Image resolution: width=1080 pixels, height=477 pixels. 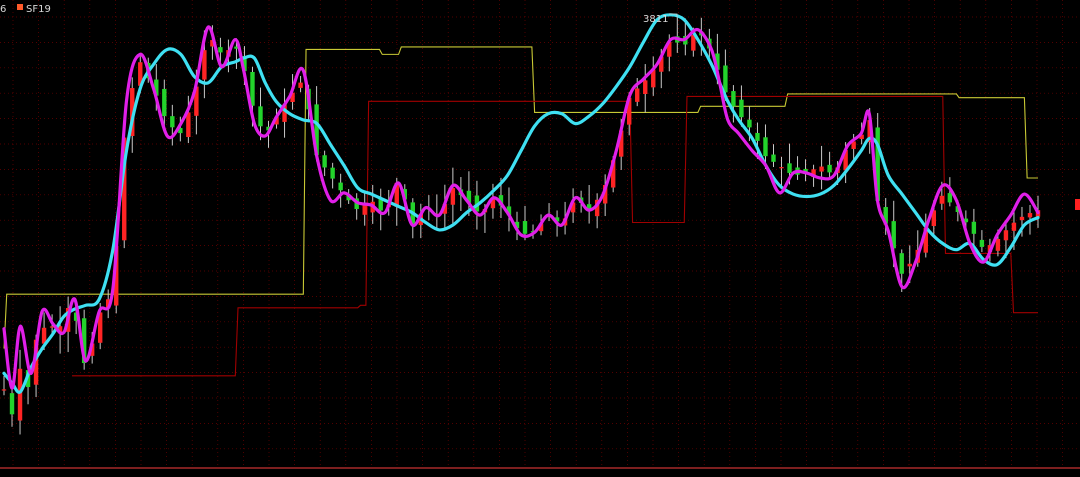 I want to click on legend-swatch, so click(x=20, y=7).